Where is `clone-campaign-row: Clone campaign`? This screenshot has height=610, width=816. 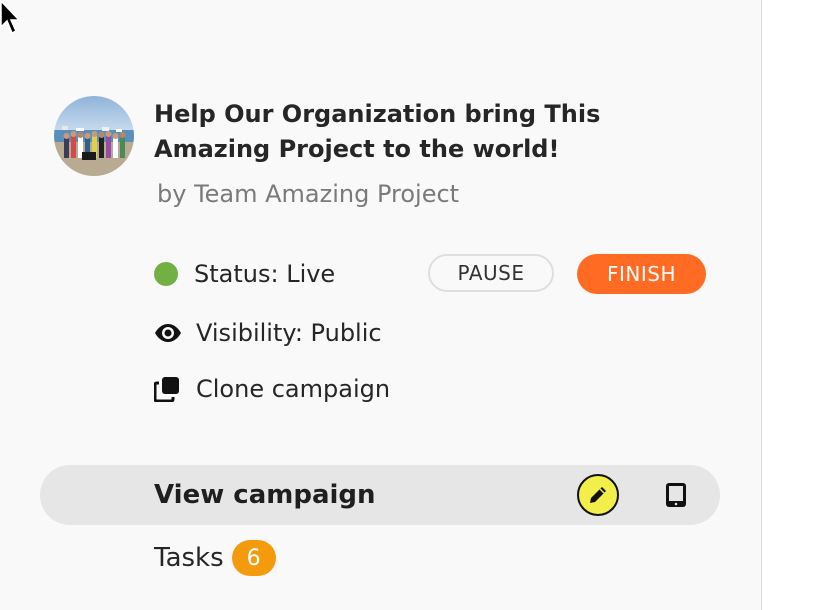 clone-campaign-row: Clone campaign is located at coordinates (272, 389).